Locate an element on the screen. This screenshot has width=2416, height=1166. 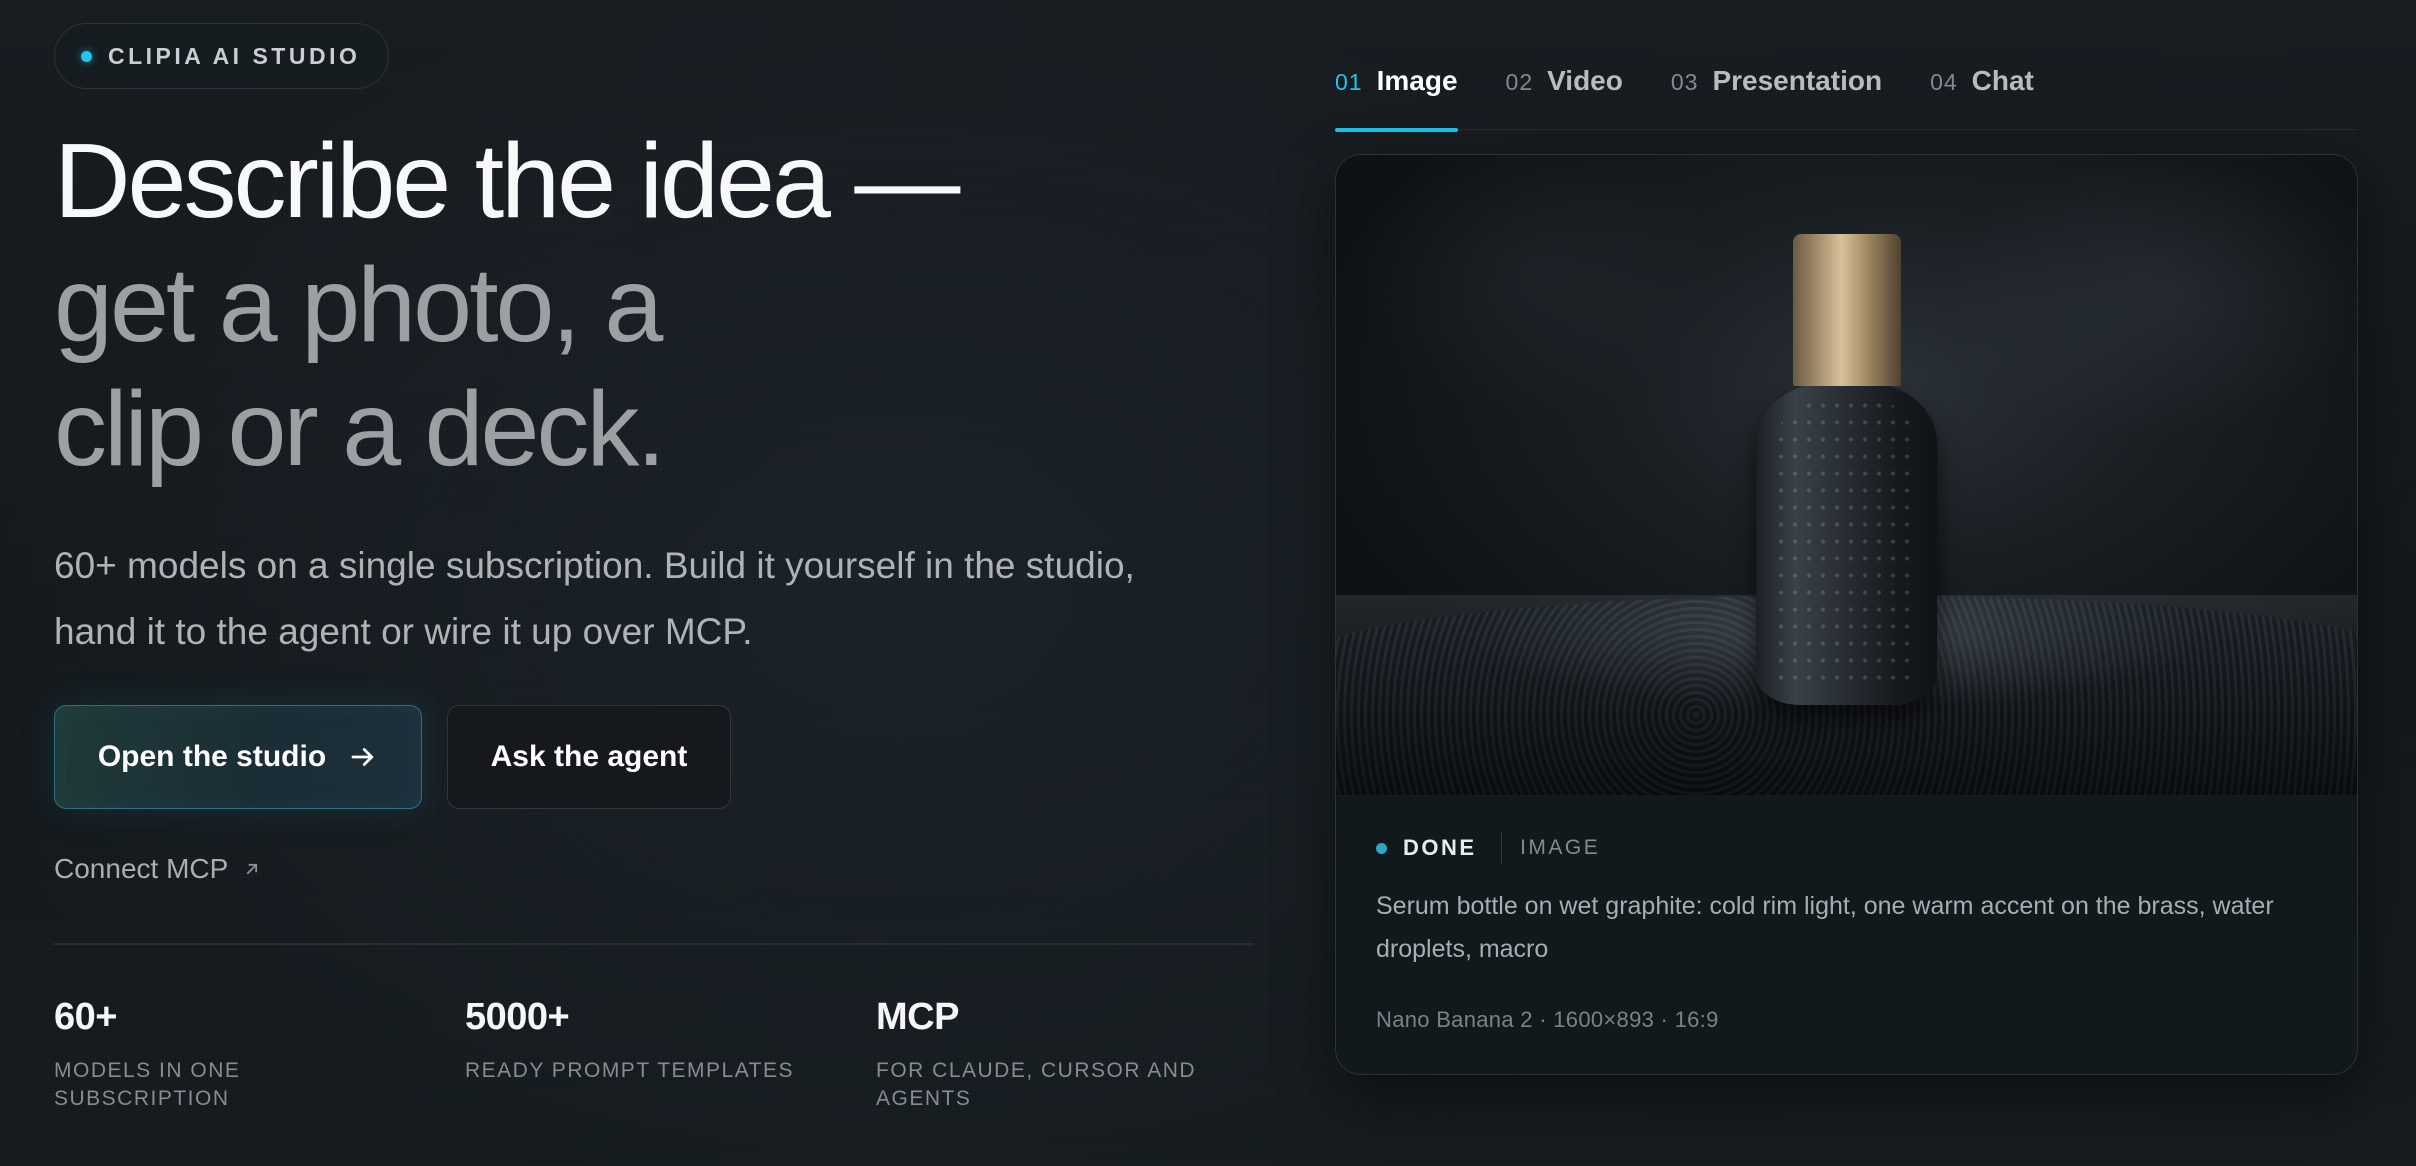
stat-value: 5000+ is located at coordinates (517, 1017).